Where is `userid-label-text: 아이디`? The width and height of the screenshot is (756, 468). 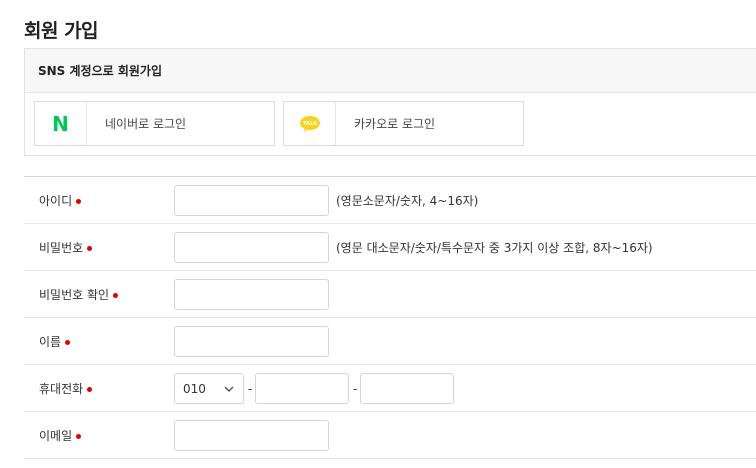 userid-label-text: 아이디 is located at coordinates (56, 201).